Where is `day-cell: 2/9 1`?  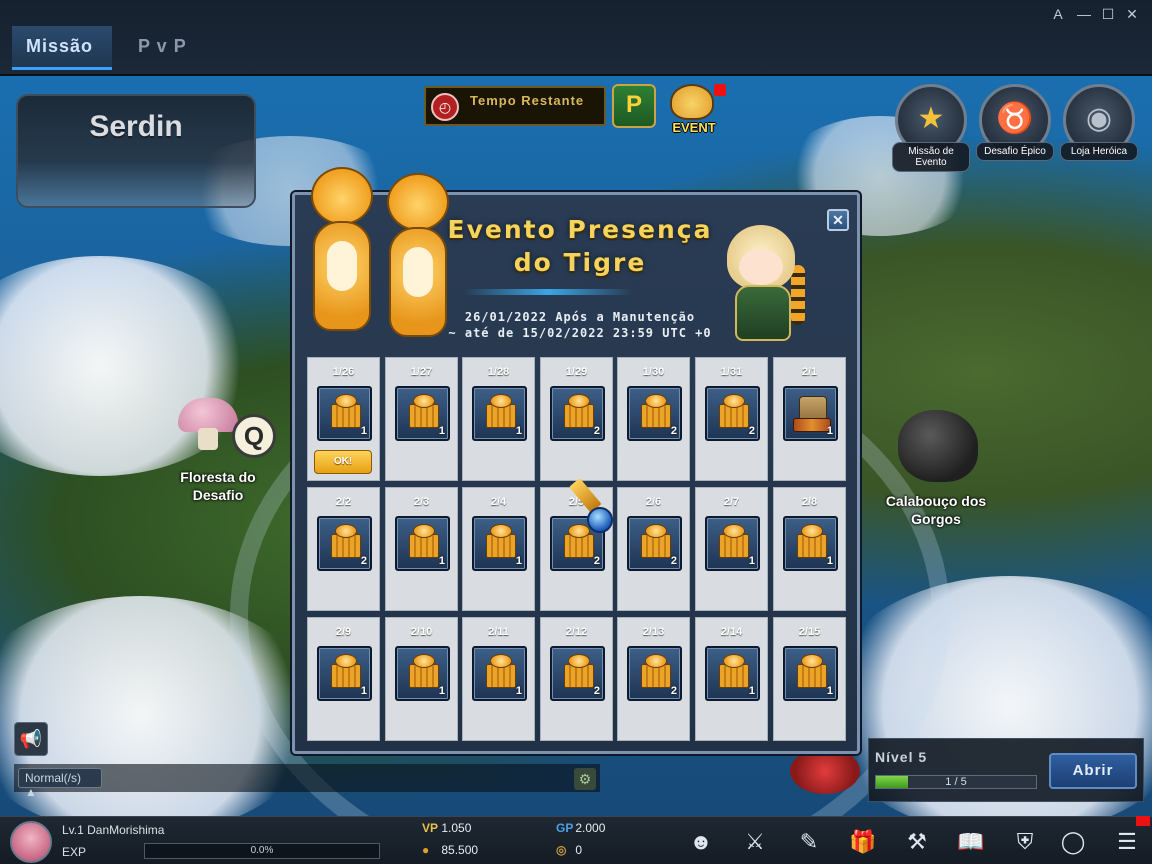
day-cell: 2/9 1 is located at coordinates (343, 679).